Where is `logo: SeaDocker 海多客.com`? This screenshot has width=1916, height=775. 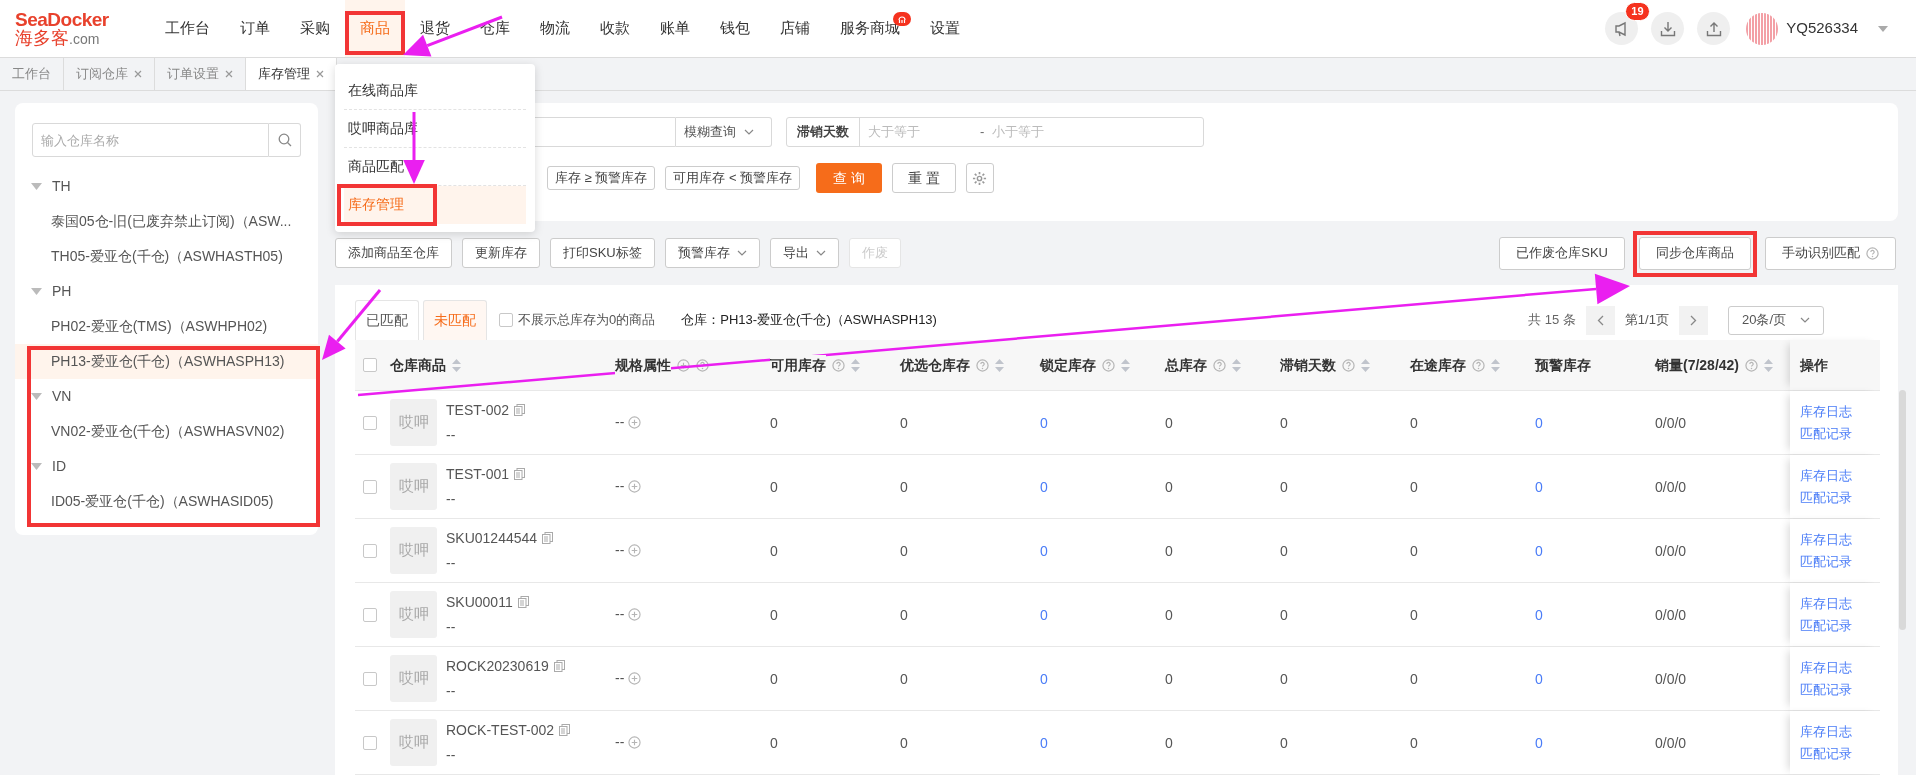
logo: SeaDocker 海多客.com is located at coordinates (82, 28).